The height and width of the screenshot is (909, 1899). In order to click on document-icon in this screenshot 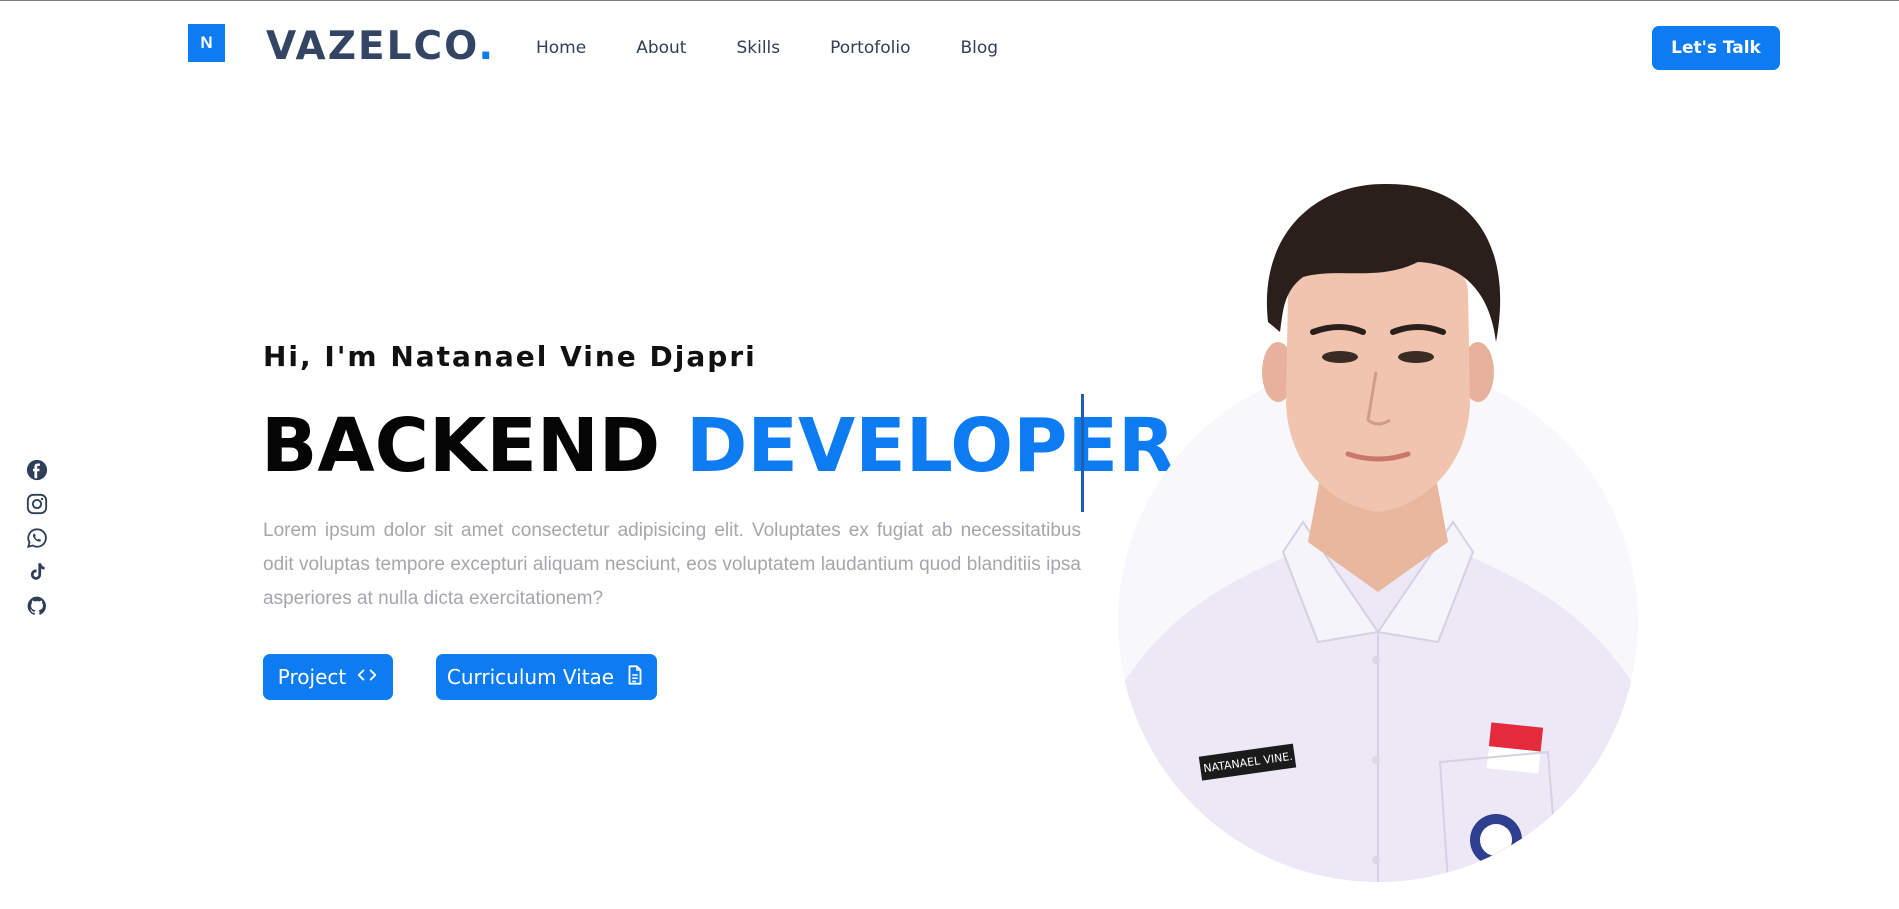, I will do `click(635, 677)`.